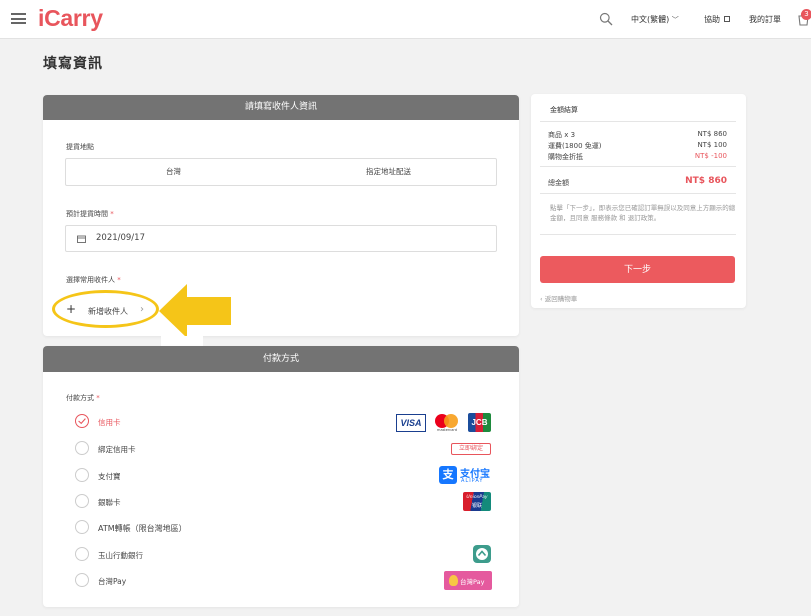 The height and width of the screenshot is (616, 811). Describe the element at coordinates (284, 528) in the screenshot. I see `payment-option-atm: ATM轉帳（限台灣地區）` at that location.